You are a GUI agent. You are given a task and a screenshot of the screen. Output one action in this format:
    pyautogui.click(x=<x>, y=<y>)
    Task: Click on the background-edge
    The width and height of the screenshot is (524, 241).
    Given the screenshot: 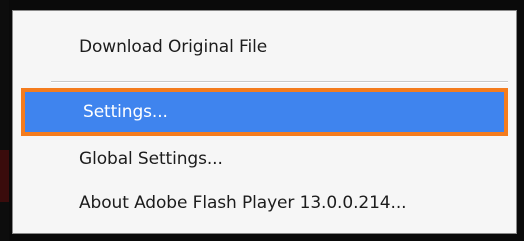 What is the action you would take?
    pyautogui.click(x=4, y=120)
    